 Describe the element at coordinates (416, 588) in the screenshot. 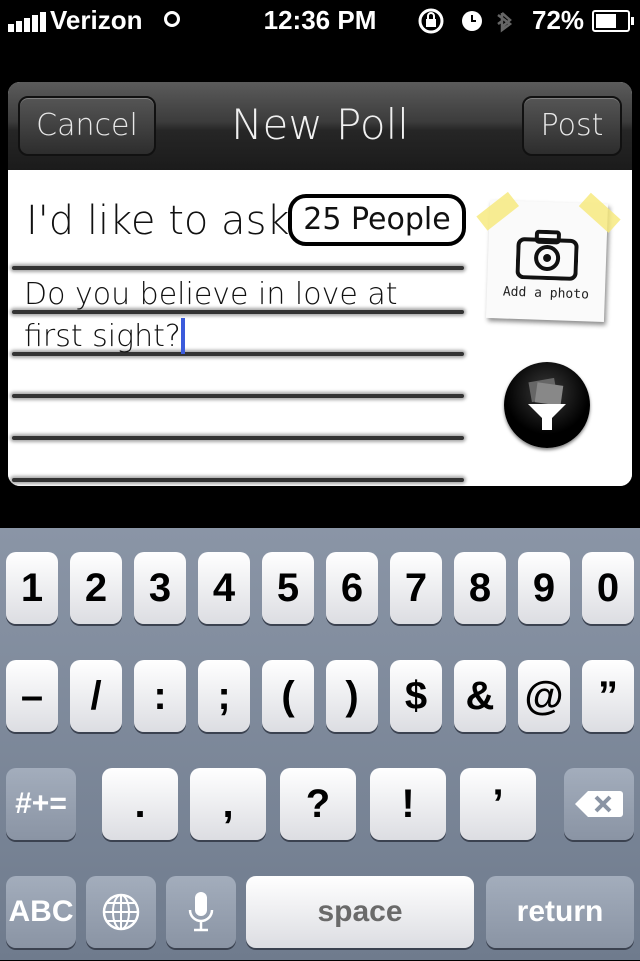

I see `key-7: 7` at that location.